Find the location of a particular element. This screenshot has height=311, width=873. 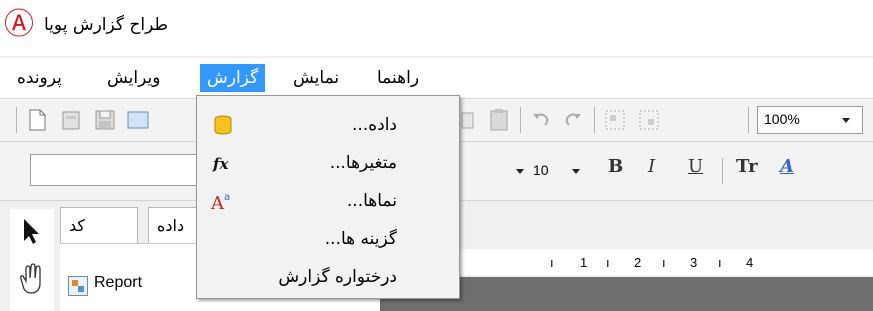

menu-view: نمایش is located at coordinates (316, 78).